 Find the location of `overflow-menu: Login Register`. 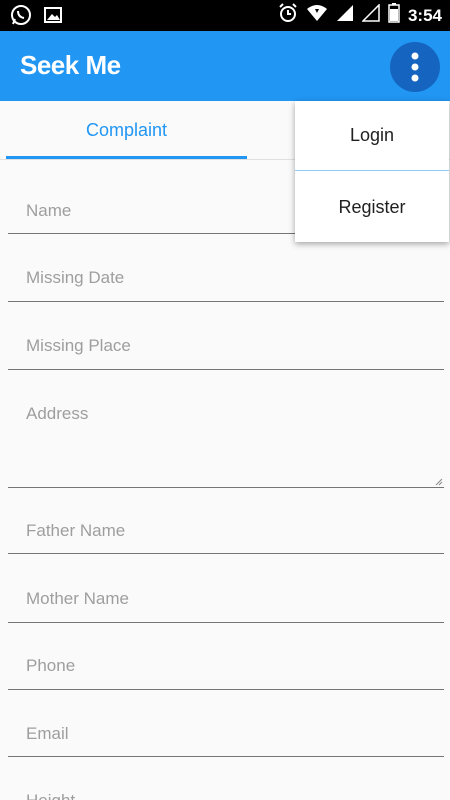

overflow-menu: Login Register is located at coordinates (372, 171).